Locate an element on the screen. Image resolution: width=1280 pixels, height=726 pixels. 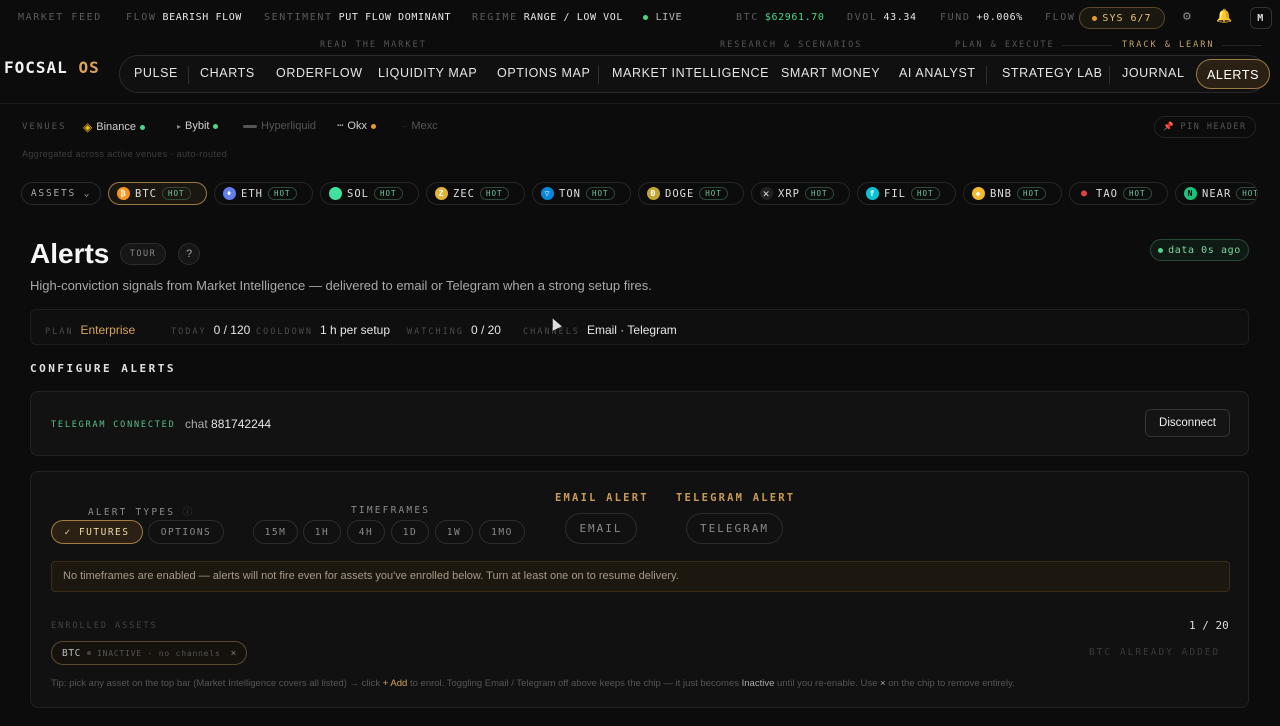
nav-options-map: OPTIONS MAP is located at coordinates (543, 73).